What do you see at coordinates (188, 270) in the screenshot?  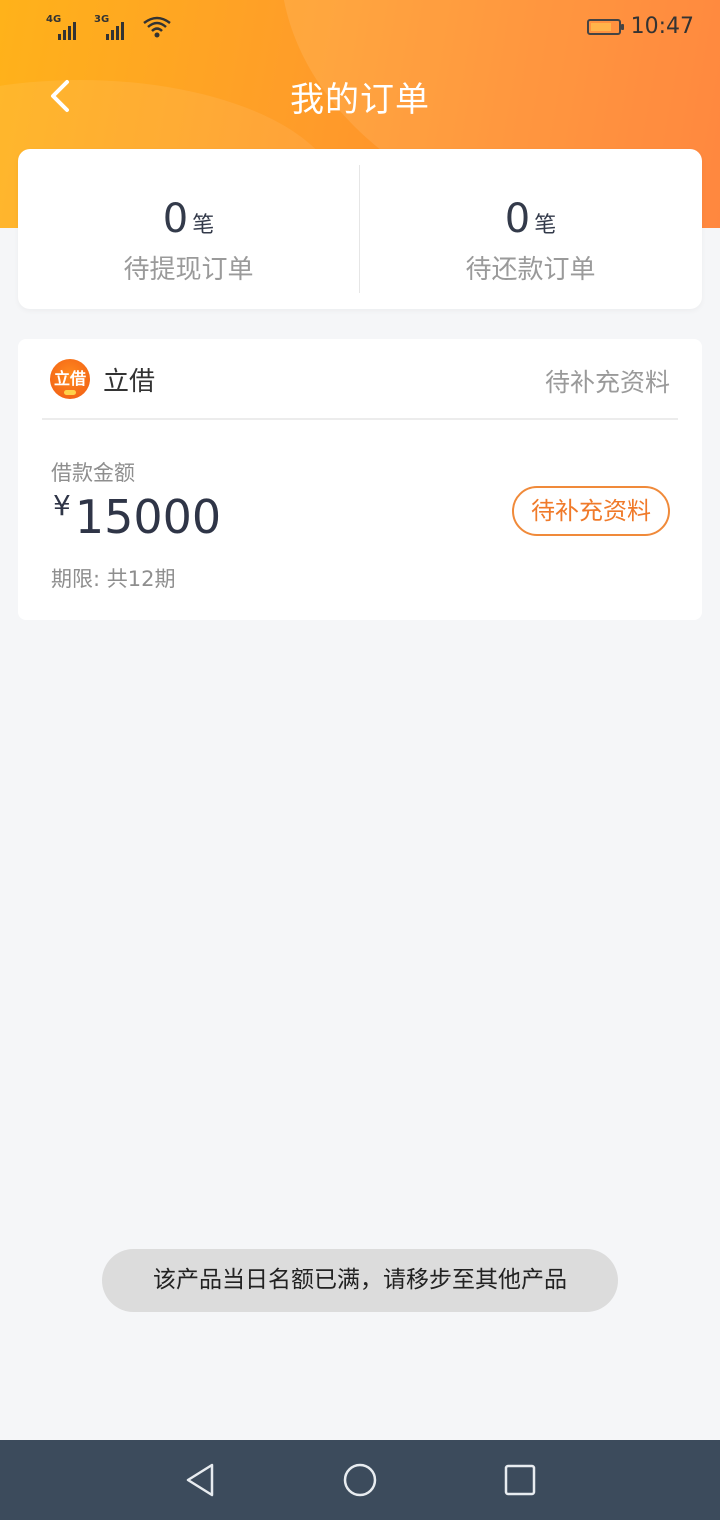 I see `pending-withdraw-label: 待提现订单` at bounding box center [188, 270].